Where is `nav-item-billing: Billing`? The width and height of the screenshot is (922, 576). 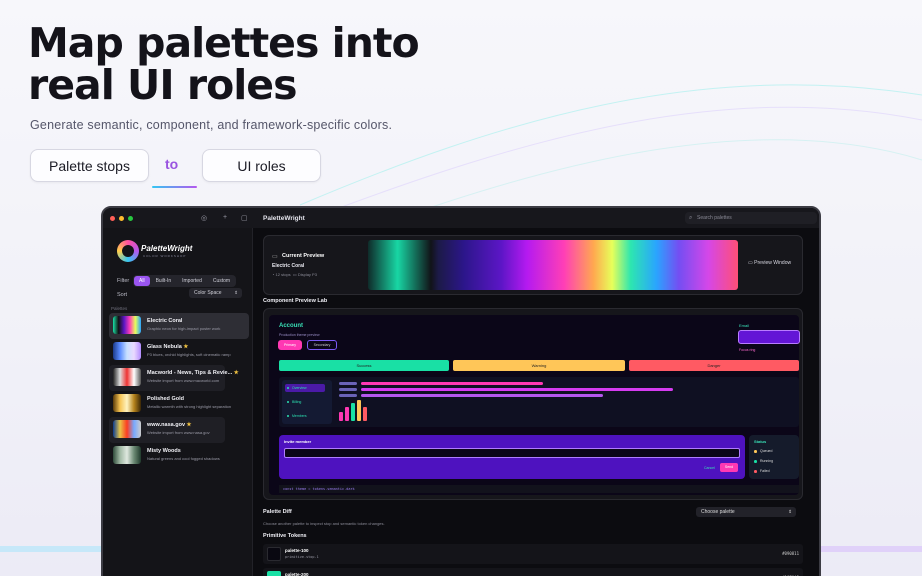 nav-item-billing: Billing is located at coordinates (305, 402).